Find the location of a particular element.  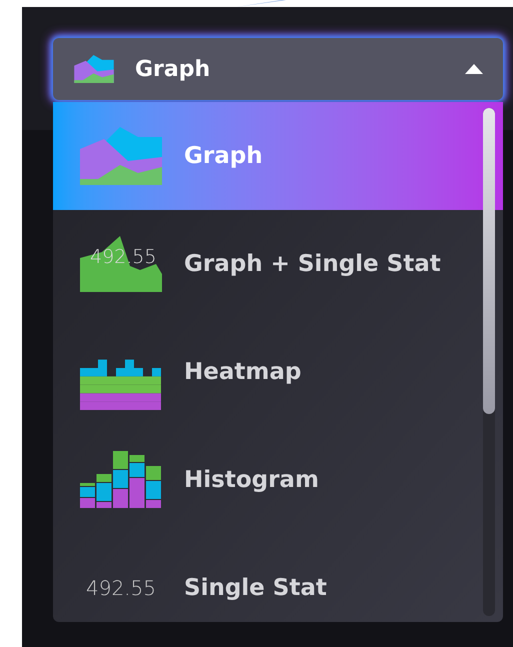

menu-option: Histogram is located at coordinates (278, 480).